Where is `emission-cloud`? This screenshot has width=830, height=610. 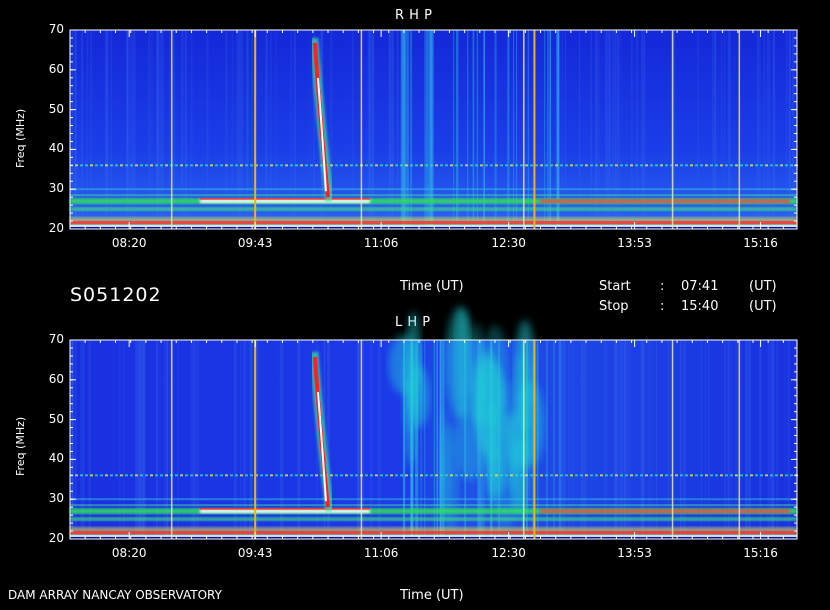
emission-cloud is located at coordinates (492, 448).